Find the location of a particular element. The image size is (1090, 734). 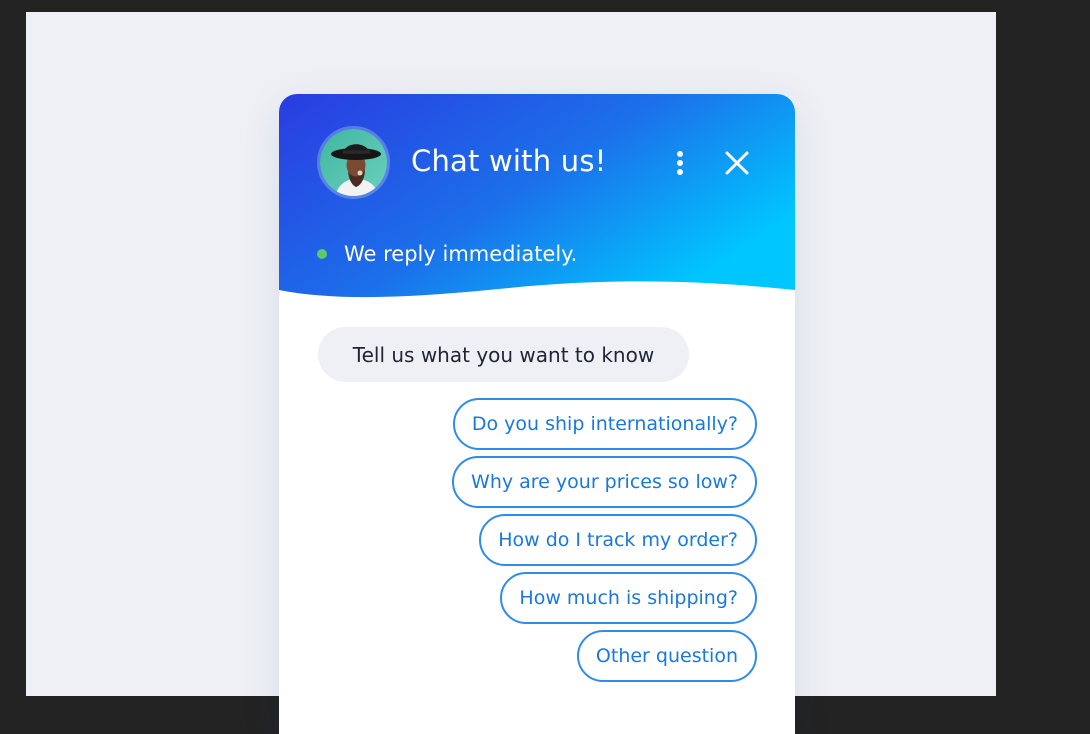

status-line: We reply immediately. is located at coordinates (447, 254).